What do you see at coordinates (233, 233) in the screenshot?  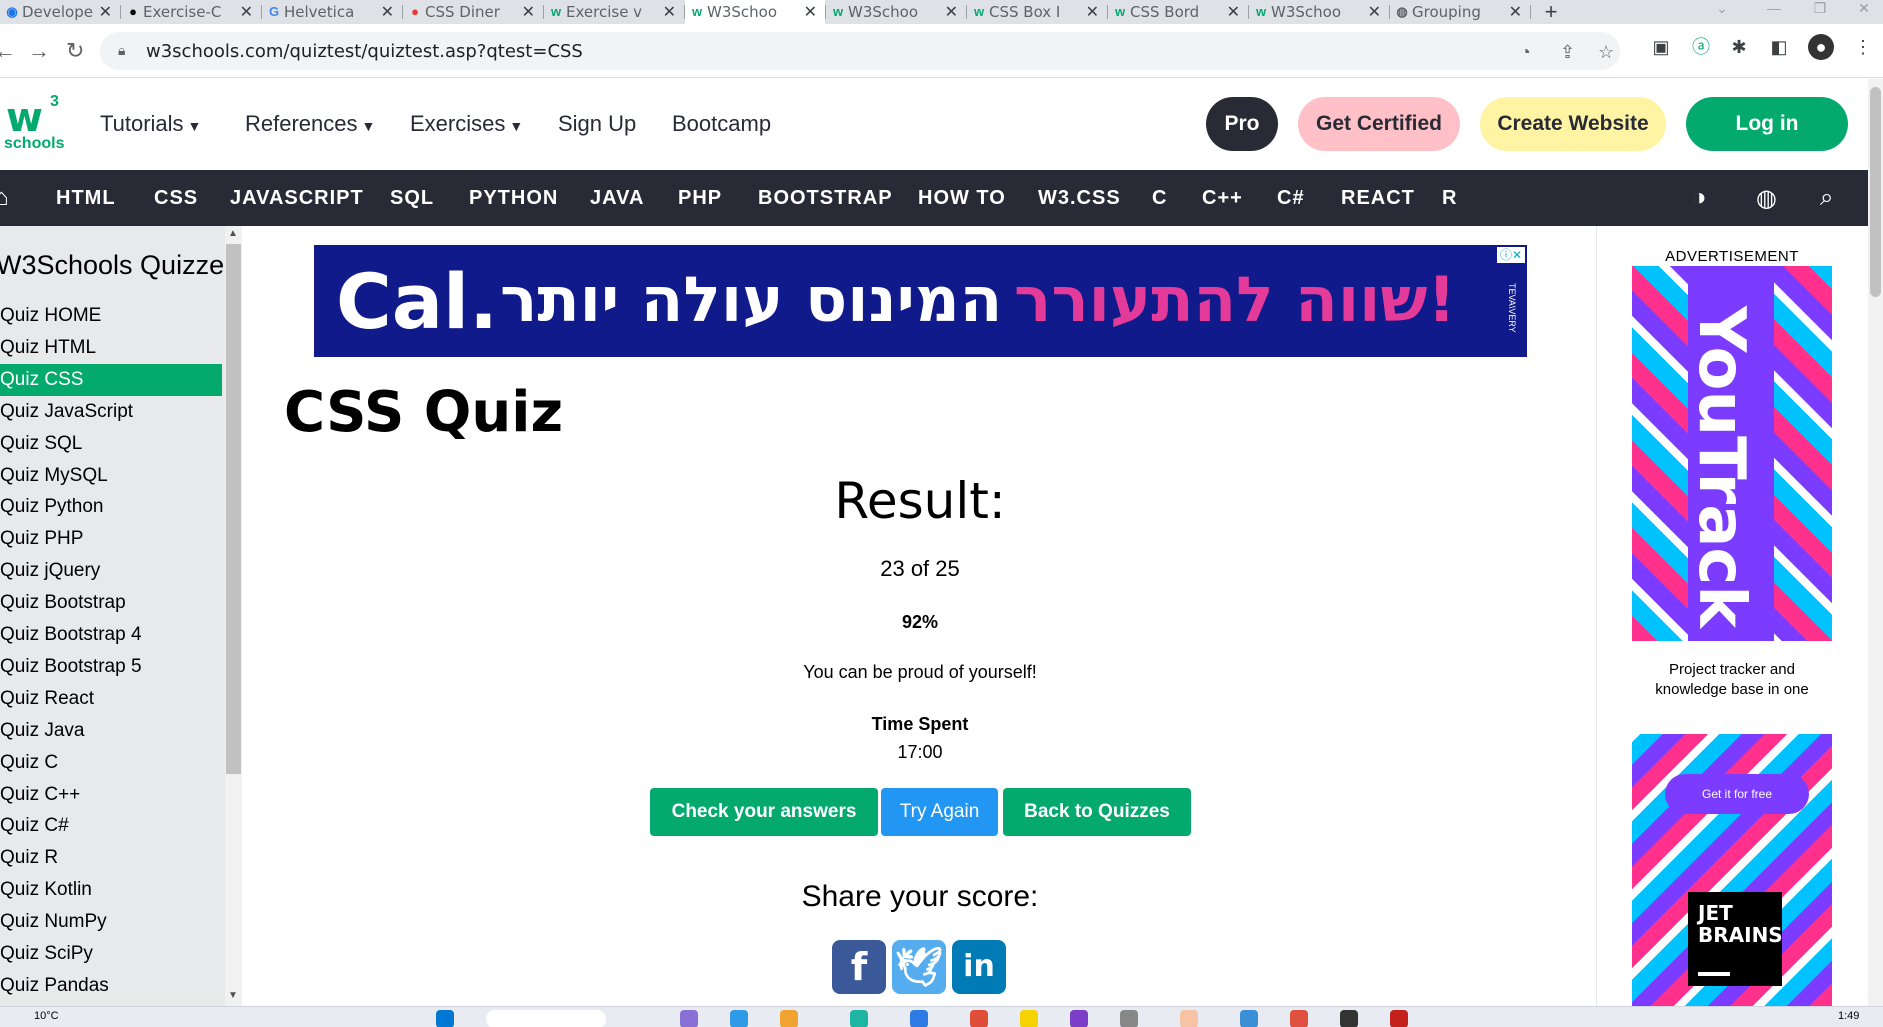 I see `scroll-up-icon: ▲` at bounding box center [233, 233].